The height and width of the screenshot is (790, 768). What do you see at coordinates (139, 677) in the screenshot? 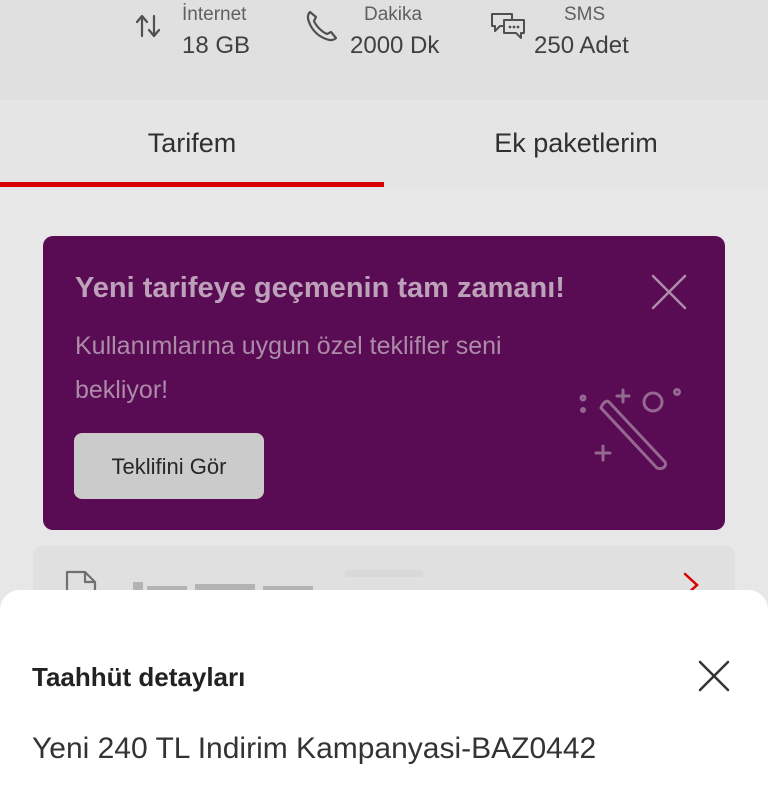
I see `sheet-title: Taahhüt detayları` at bounding box center [139, 677].